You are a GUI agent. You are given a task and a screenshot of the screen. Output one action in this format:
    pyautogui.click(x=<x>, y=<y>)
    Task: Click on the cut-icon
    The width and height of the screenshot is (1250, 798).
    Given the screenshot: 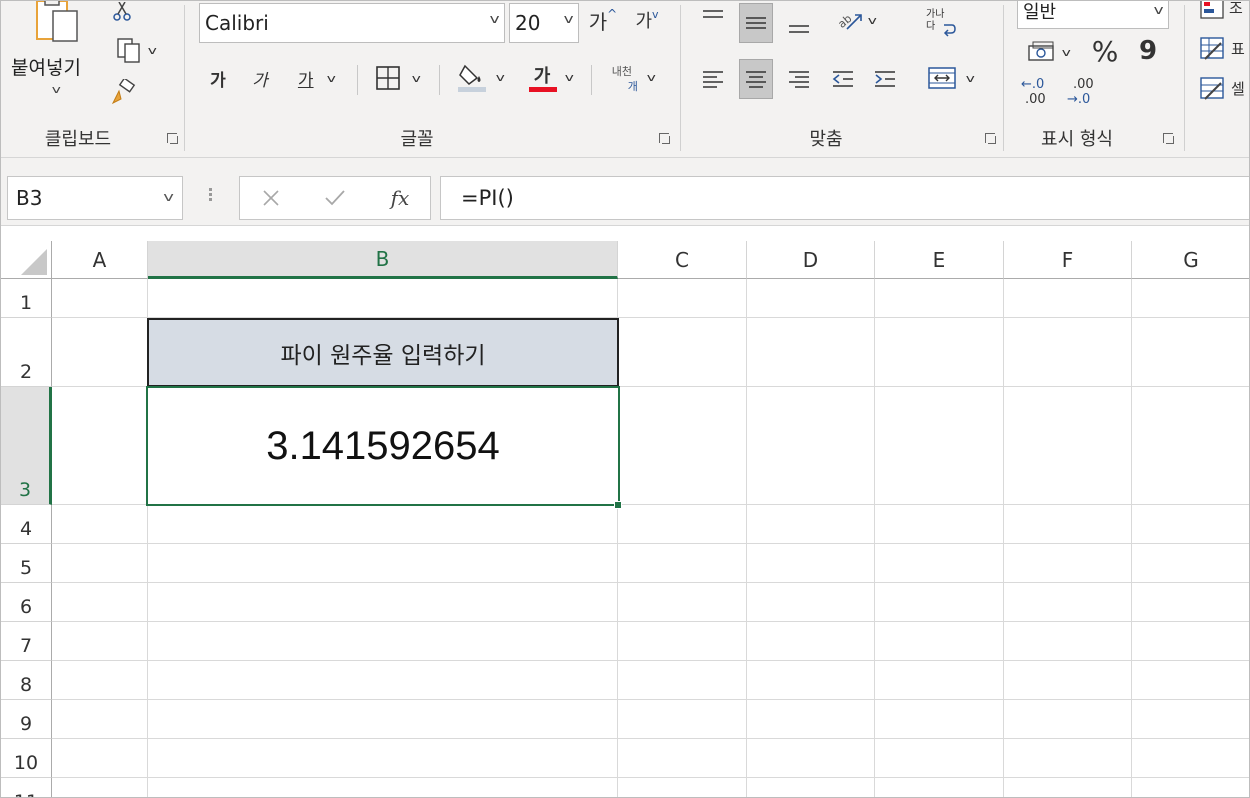 What is the action you would take?
    pyautogui.click(x=122, y=12)
    